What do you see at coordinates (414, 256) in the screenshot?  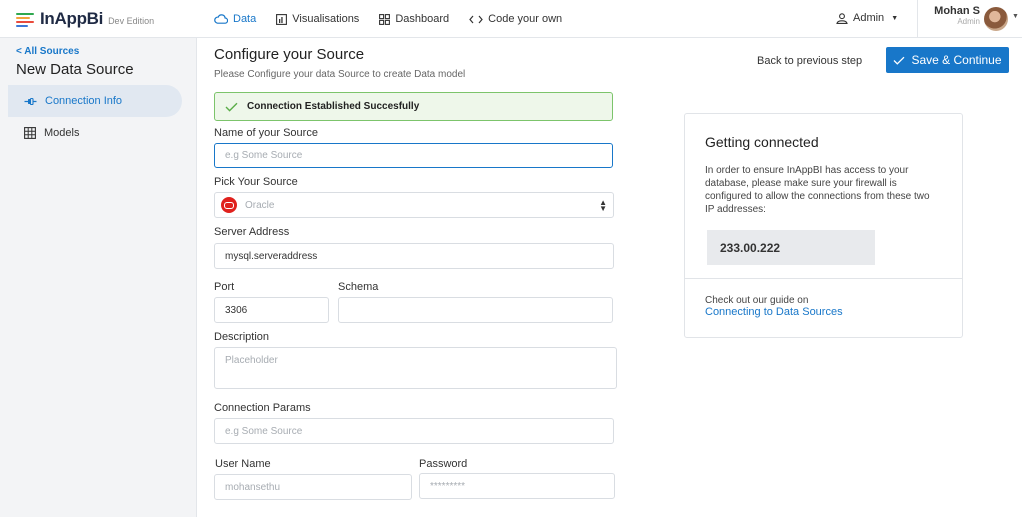 I see `server-address-input: mysql.serveraddress` at bounding box center [414, 256].